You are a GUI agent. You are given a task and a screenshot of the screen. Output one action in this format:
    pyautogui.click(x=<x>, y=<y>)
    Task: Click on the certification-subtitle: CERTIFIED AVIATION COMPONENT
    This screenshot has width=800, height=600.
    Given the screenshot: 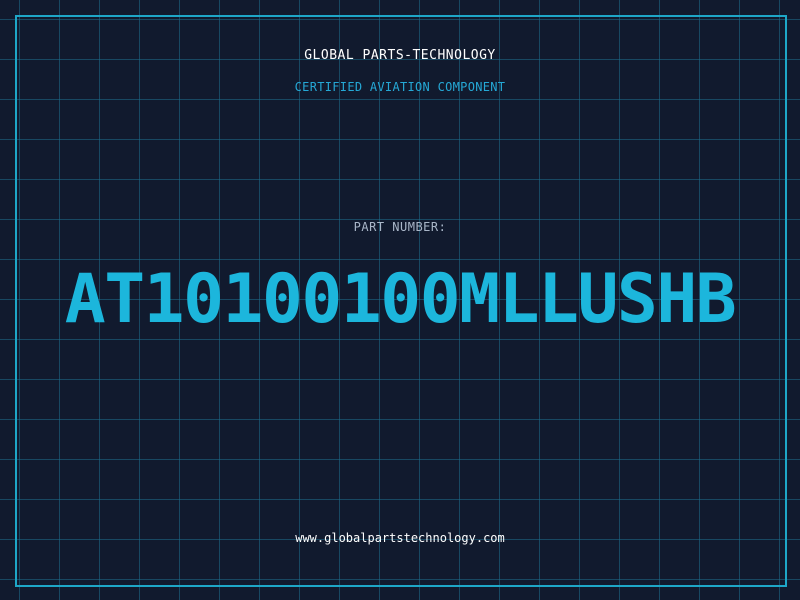 What is the action you would take?
    pyautogui.click(x=400, y=87)
    